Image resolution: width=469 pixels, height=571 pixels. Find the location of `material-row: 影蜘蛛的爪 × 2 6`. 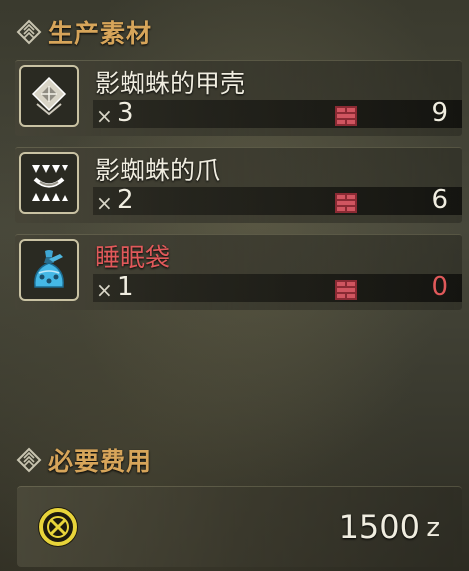

material-row: 影蜘蛛的爪 × 2 6 is located at coordinates (238, 185).